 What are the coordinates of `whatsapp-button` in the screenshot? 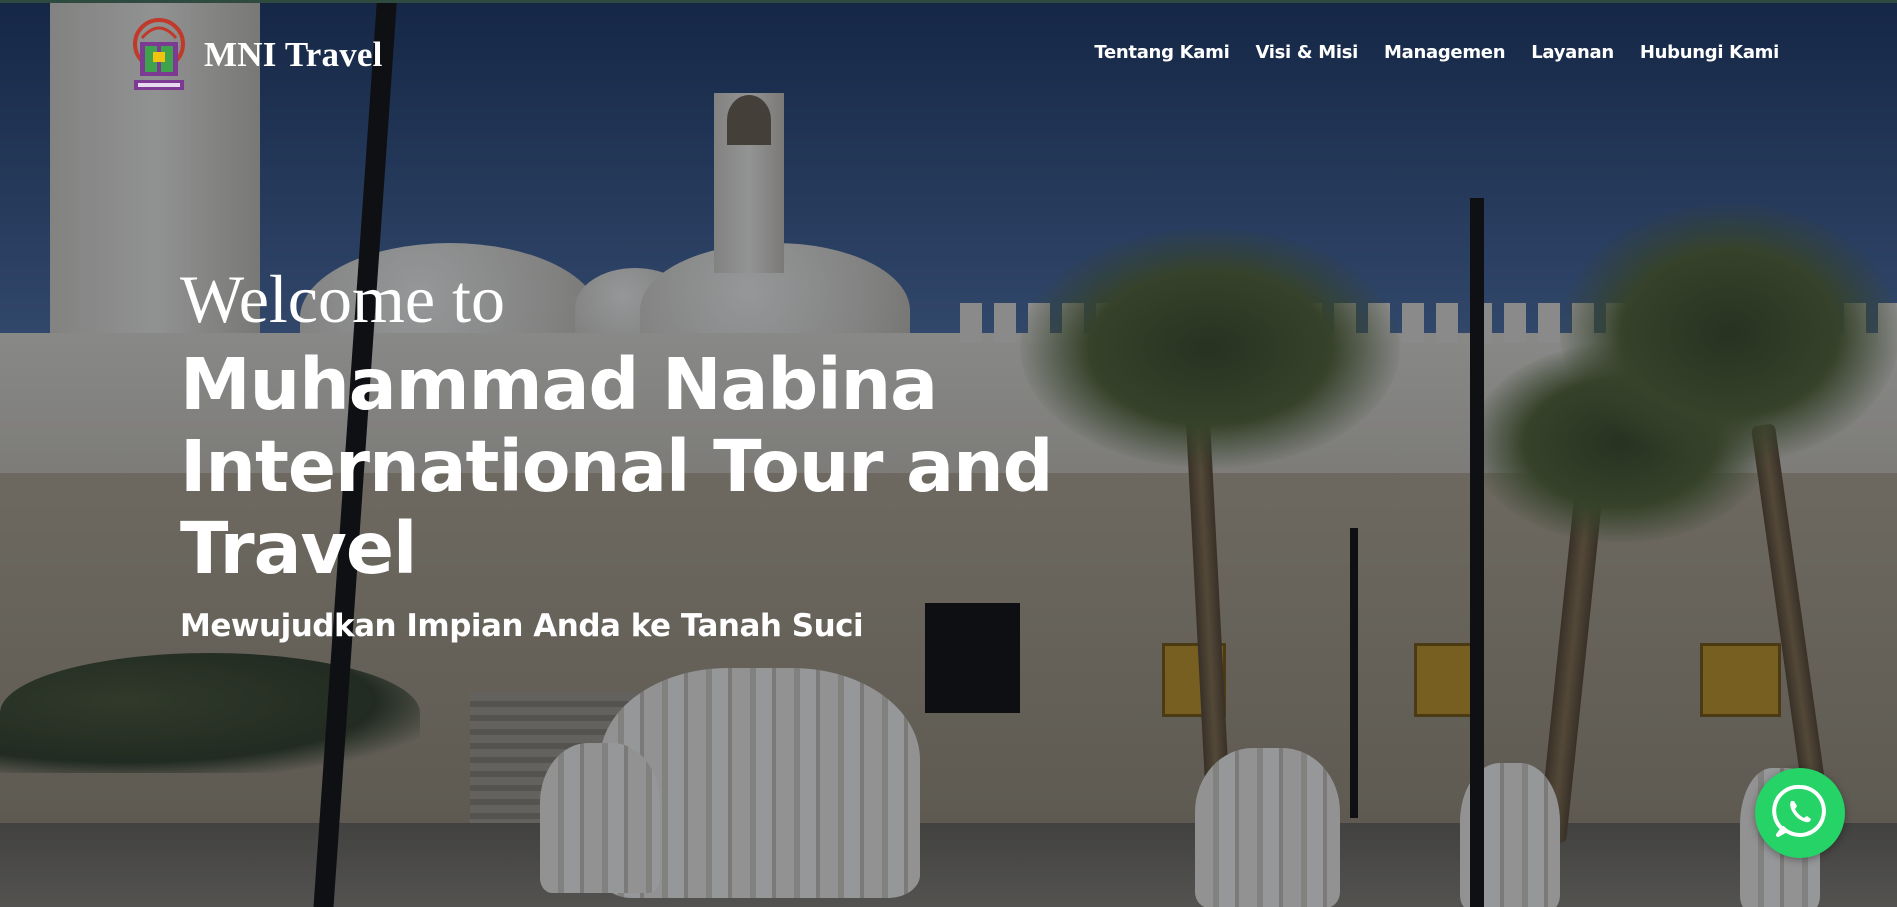 It's located at (1800, 813).